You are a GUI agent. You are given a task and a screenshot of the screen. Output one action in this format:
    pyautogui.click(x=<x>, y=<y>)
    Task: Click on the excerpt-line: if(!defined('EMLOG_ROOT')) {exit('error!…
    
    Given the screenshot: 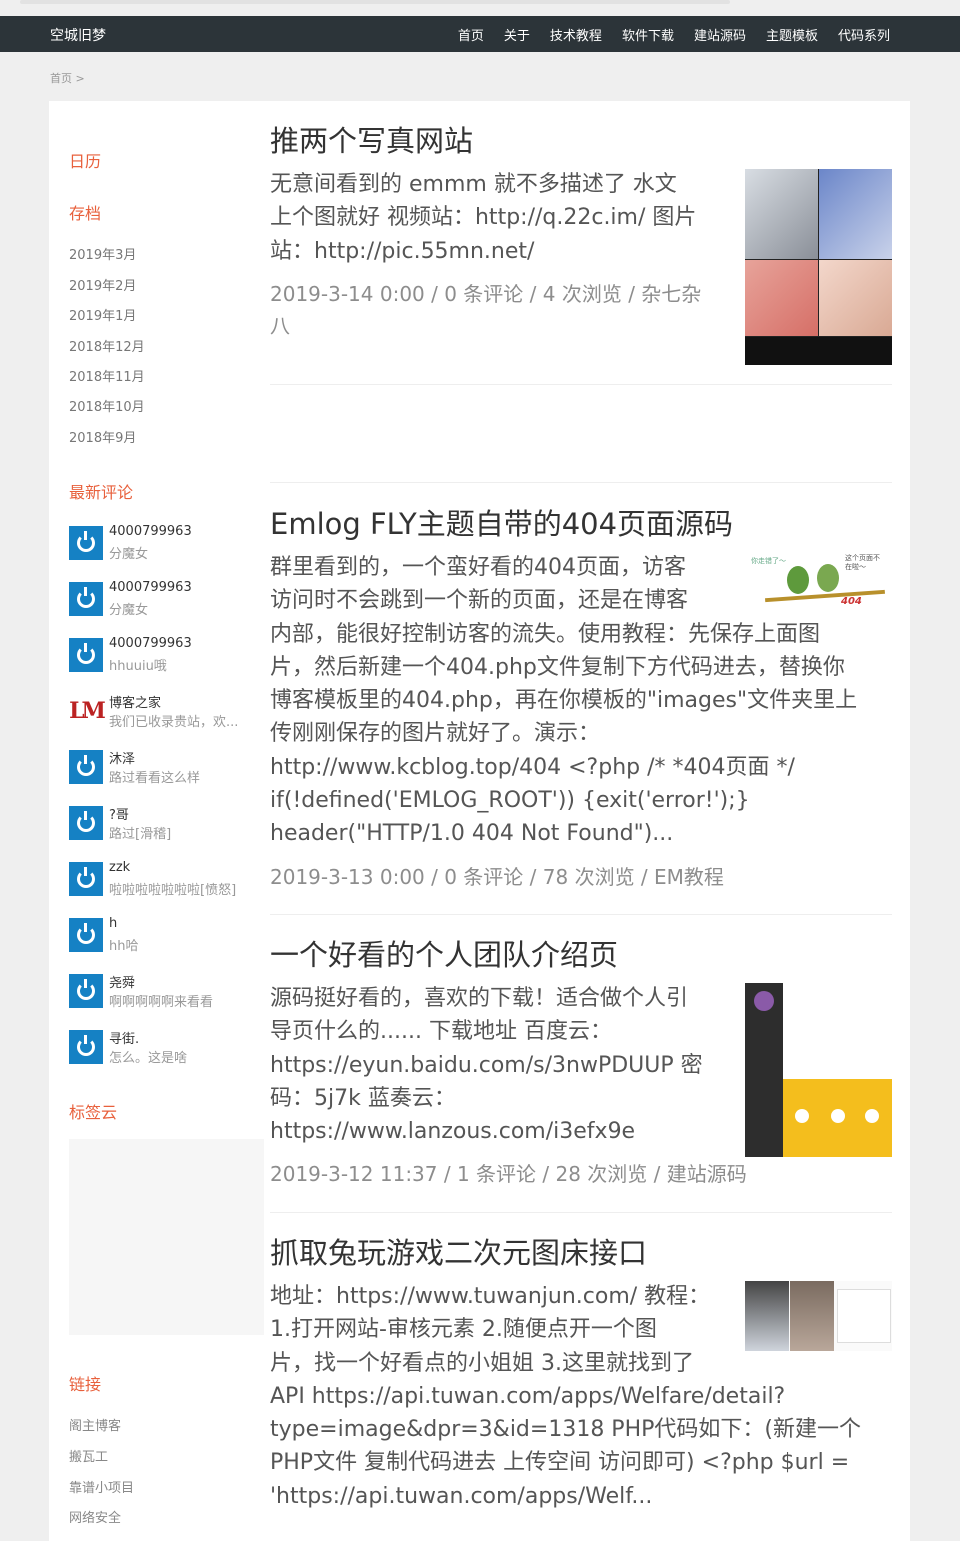 What is the action you would take?
    pyautogui.click(x=510, y=801)
    